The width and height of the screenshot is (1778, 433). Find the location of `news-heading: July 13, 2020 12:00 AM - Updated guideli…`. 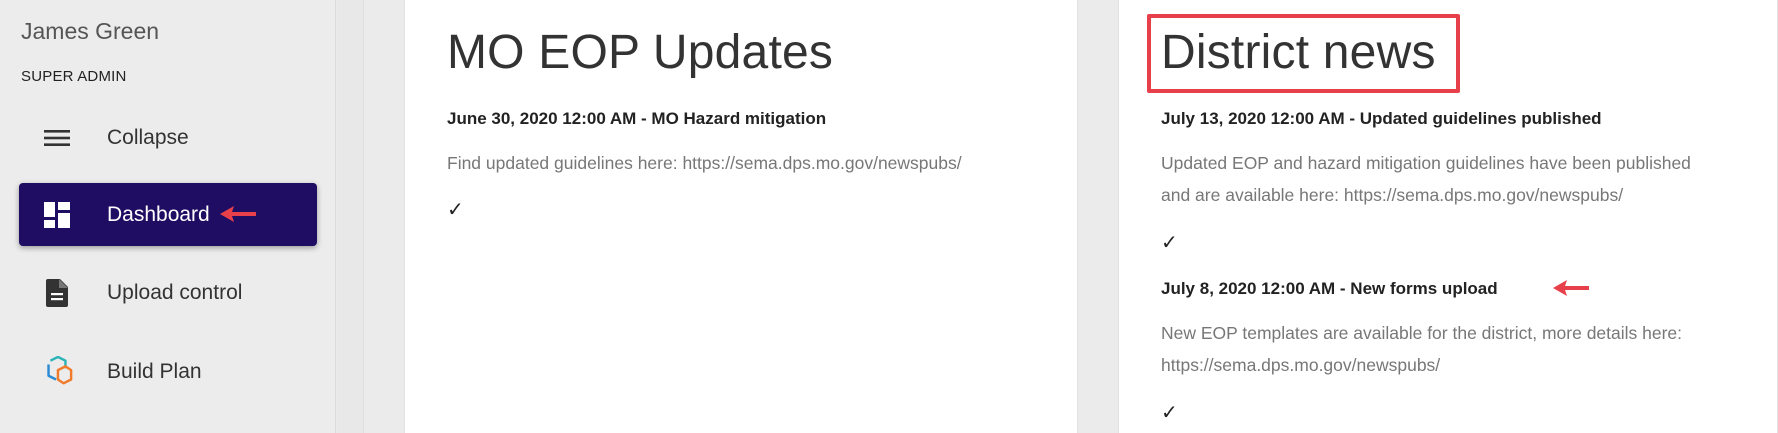

news-heading: July 13, 2020 12:00 AM - Updated guideli… is located at coordinates (1381, 118).